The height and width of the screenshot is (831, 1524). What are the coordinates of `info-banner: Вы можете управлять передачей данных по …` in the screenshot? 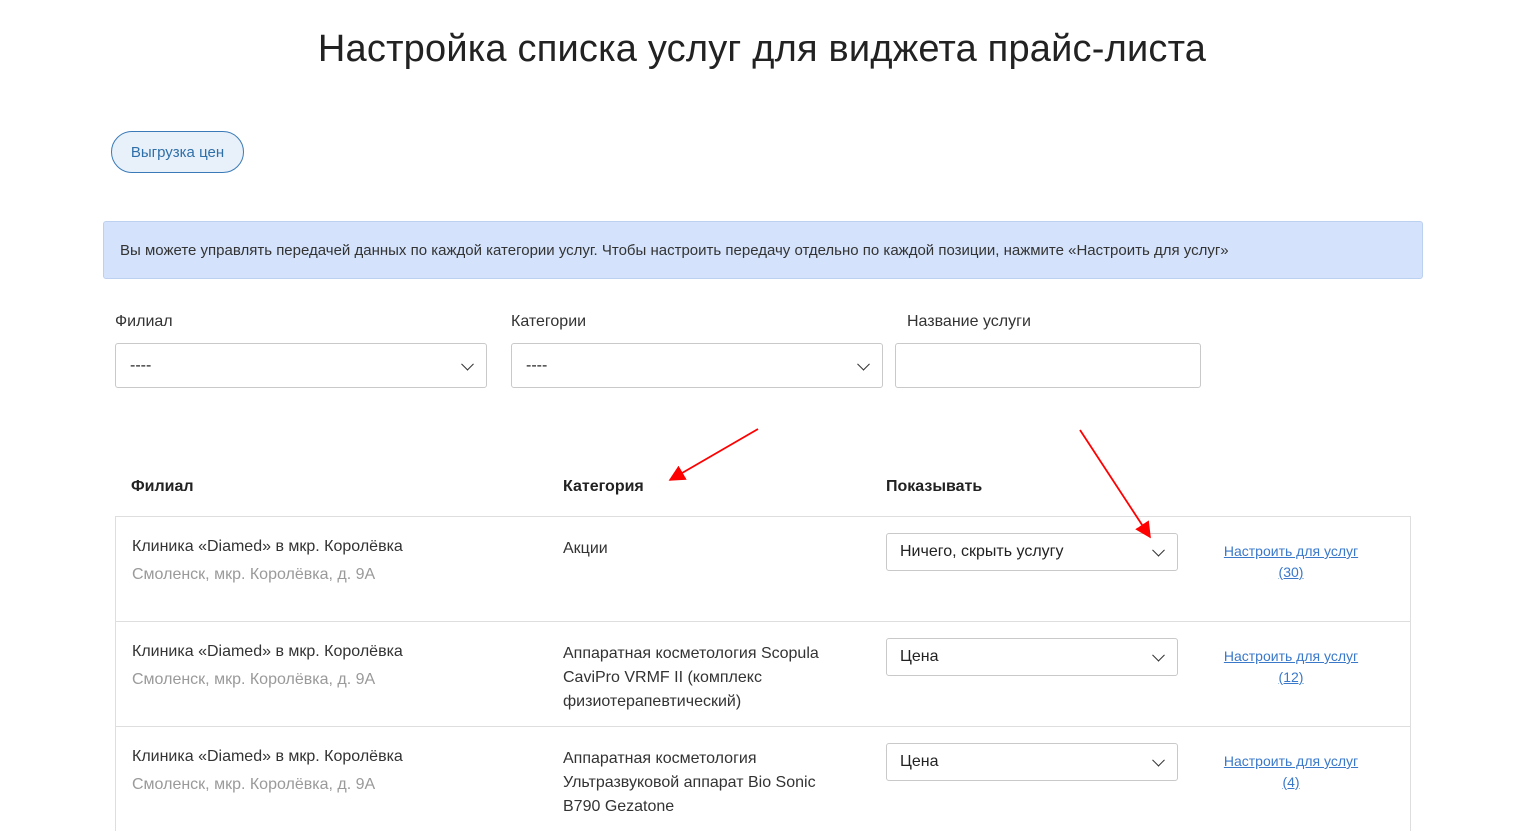 It's located at (763, 250).